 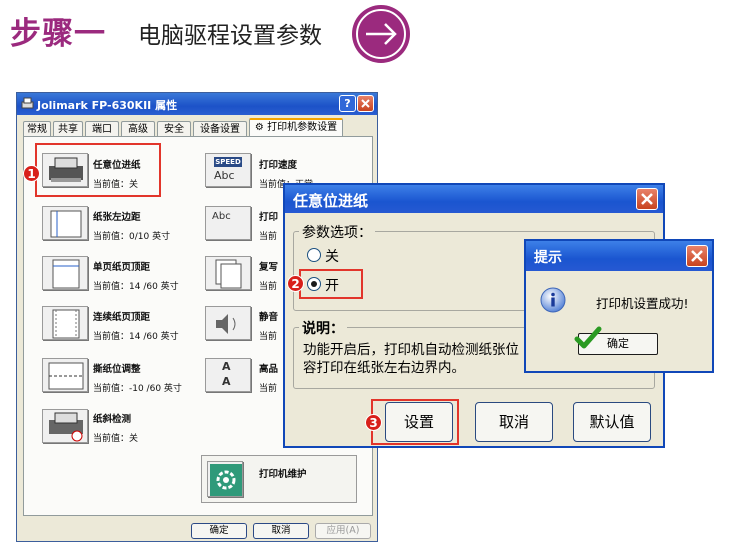 What do you see at coordinates (65, 375) in the screenshot?
I see `tear-off-icon` at bounding box center [65, 375].